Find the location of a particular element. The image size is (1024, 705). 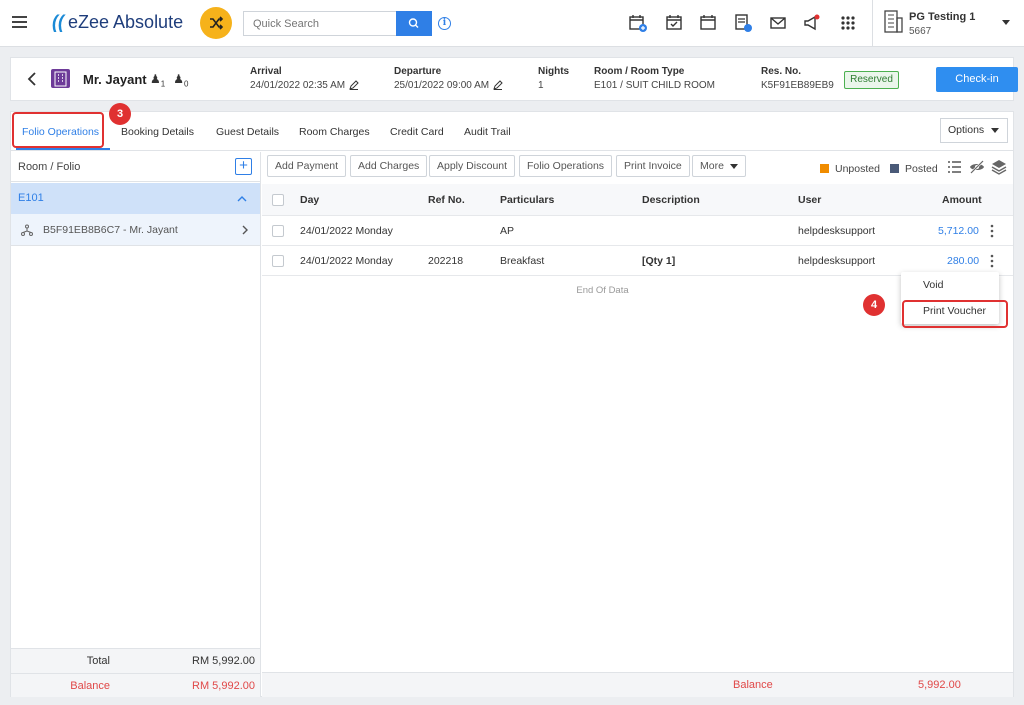

announcement-icon is located at coordinates (812, 23).